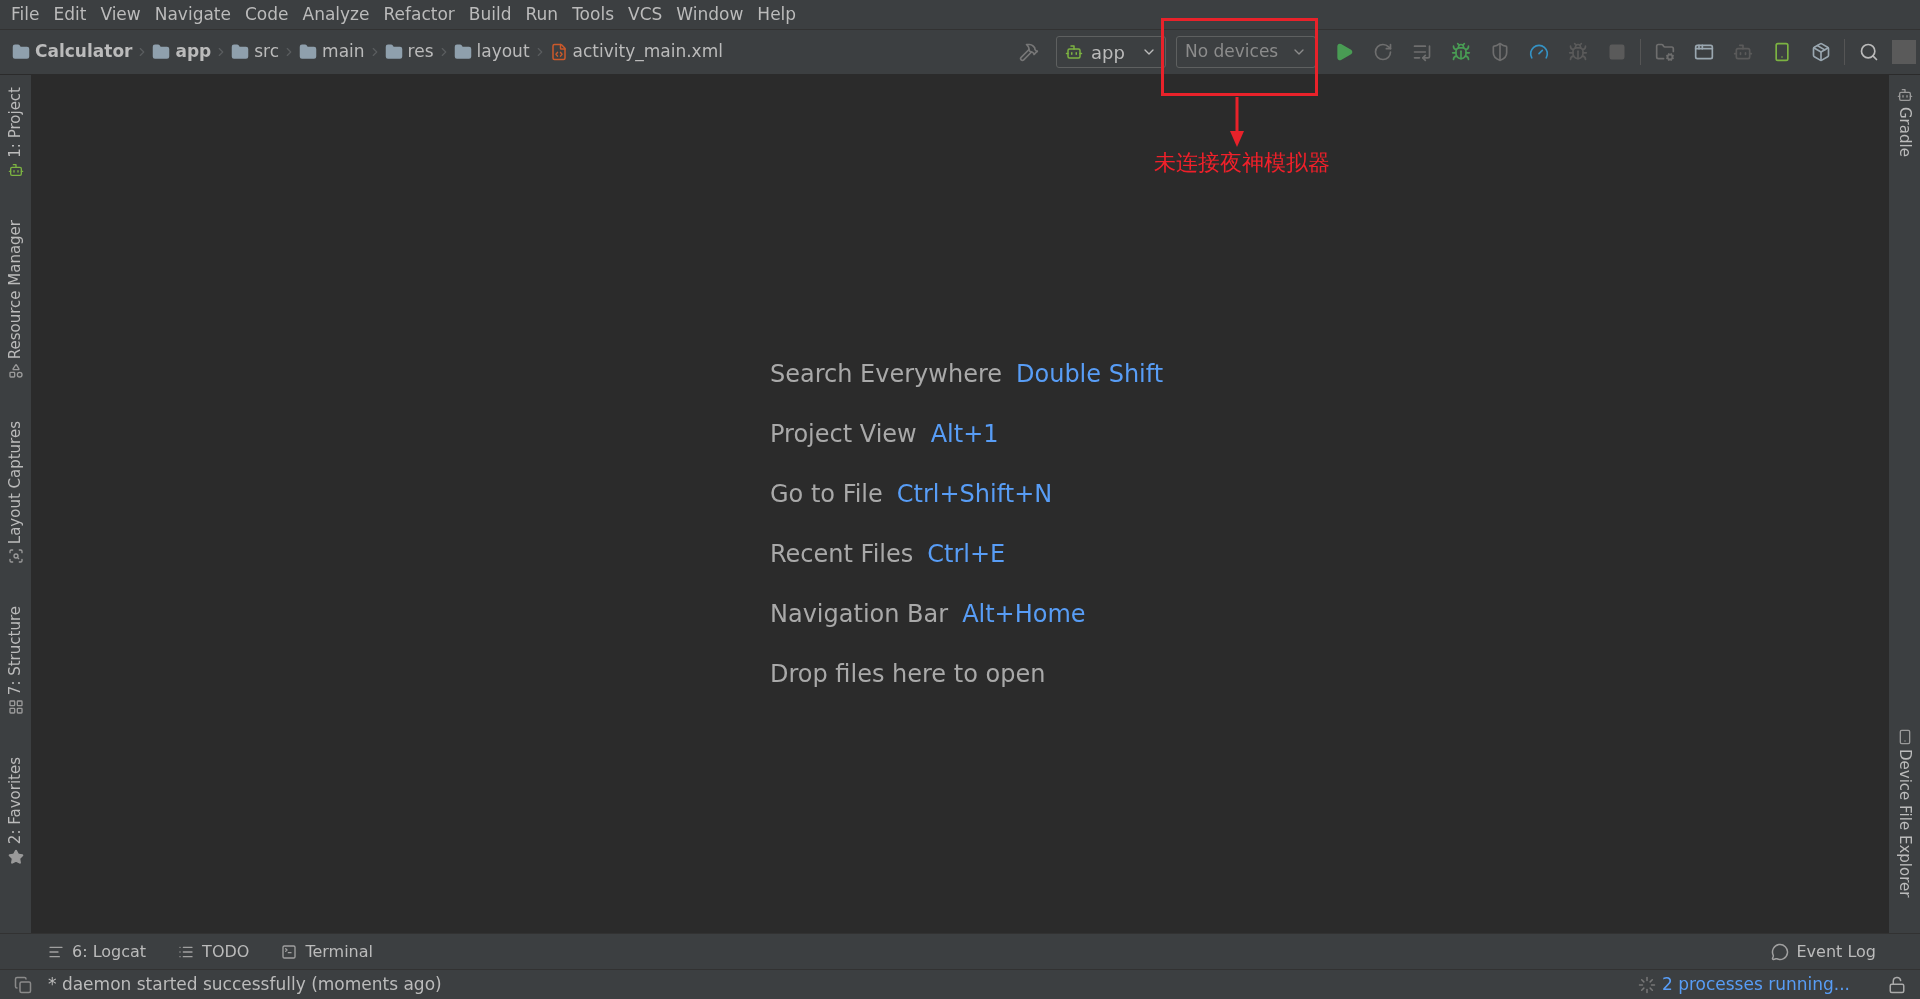  What do you see at coordinates (15, 811) in the screenshot?
I see `tool-window-tab: 2: Favorites` at bounding box center [15, 811].